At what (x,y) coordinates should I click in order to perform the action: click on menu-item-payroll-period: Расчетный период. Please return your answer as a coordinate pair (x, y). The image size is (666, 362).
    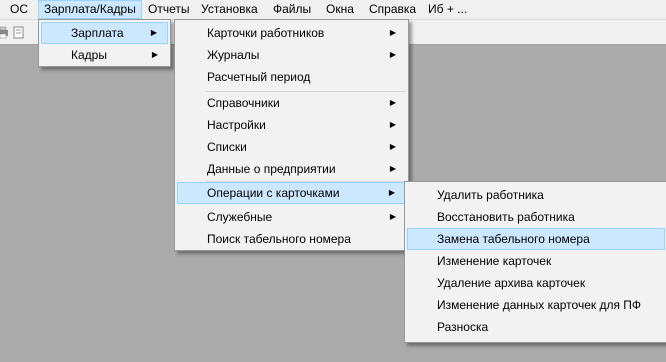
    Looking at the image, I should click on (291, 77).